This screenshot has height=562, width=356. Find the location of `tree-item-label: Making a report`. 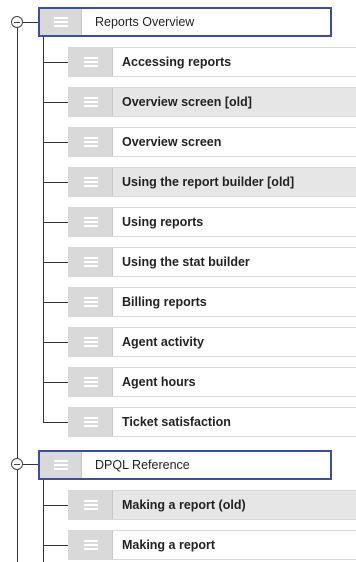

tree-item-label: Making a report is located at coordinates (169, 545).